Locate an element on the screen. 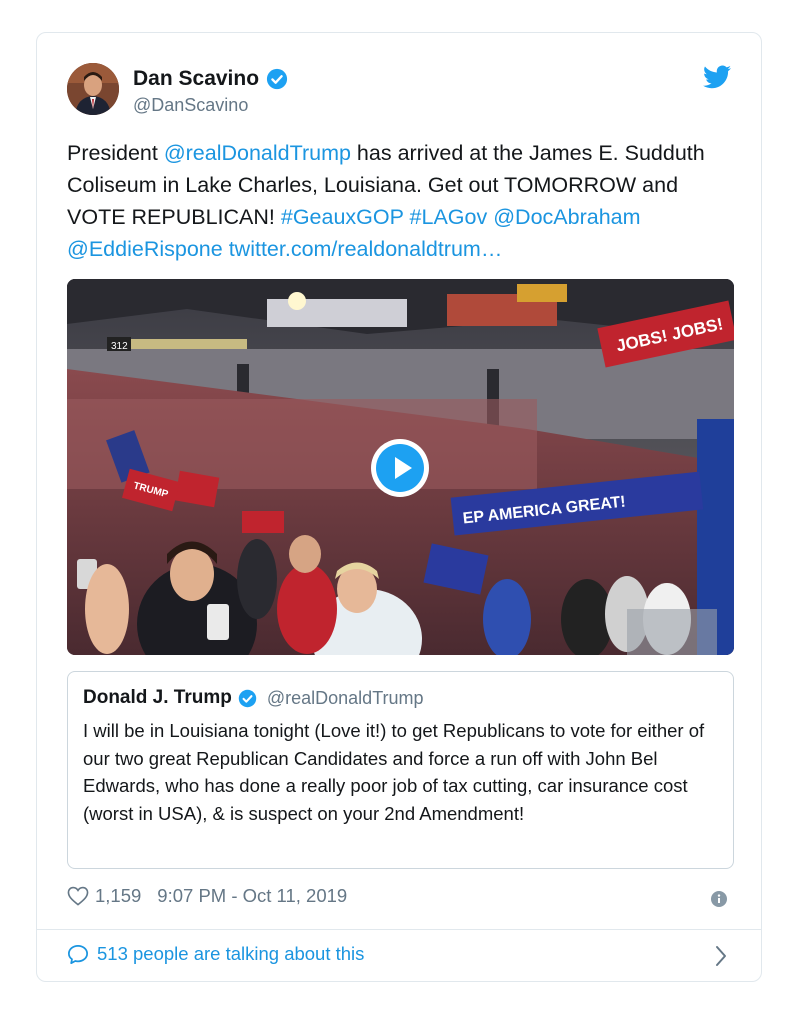  tweet-text-segment: President is located at coordinates (115, 153).